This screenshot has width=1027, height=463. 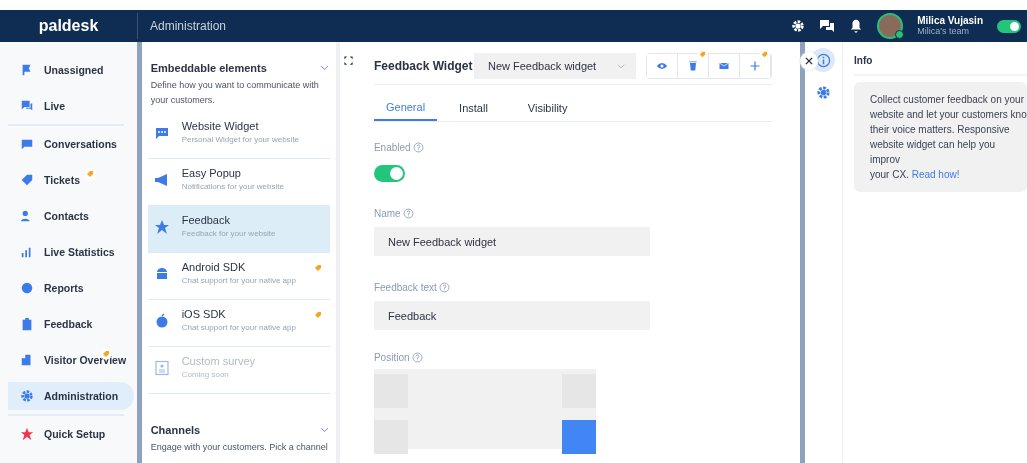 What do you see at coordinates (890, 26) in the screenshot?
I see `user-avatar` at bounding box center [890, 26].